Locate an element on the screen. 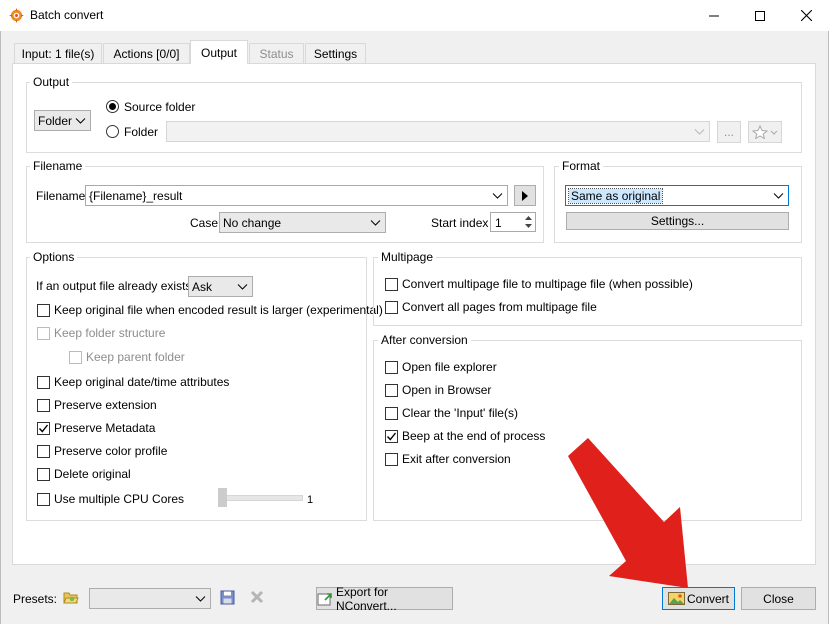 This screenshot has height=624, width=829. tab-label: Settings is located at coordinates (335, 53).